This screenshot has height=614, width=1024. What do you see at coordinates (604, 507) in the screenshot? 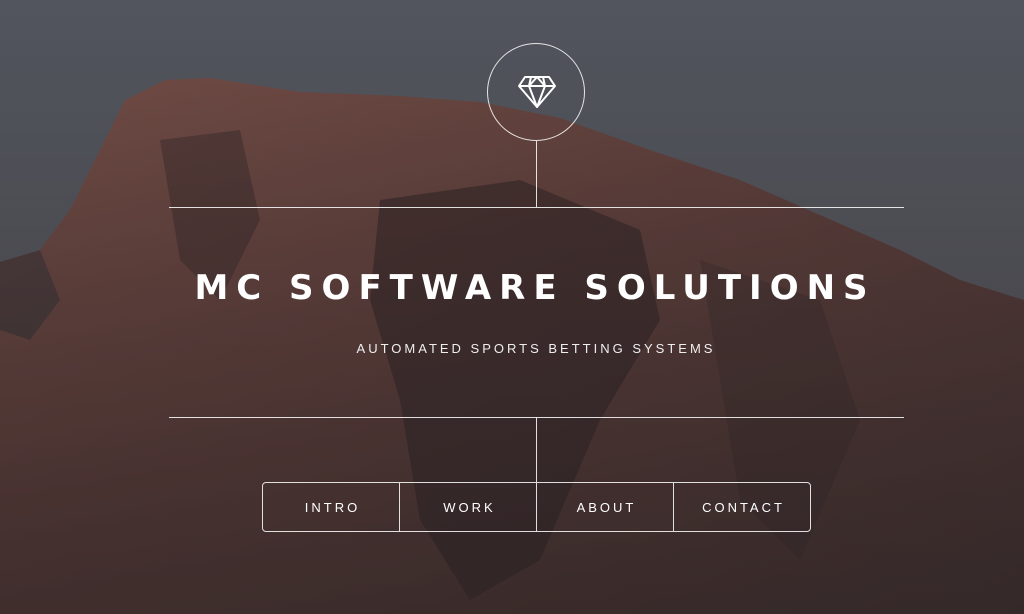
I see `nav-item-about: ABOUT` at bounding box center [604, 507].